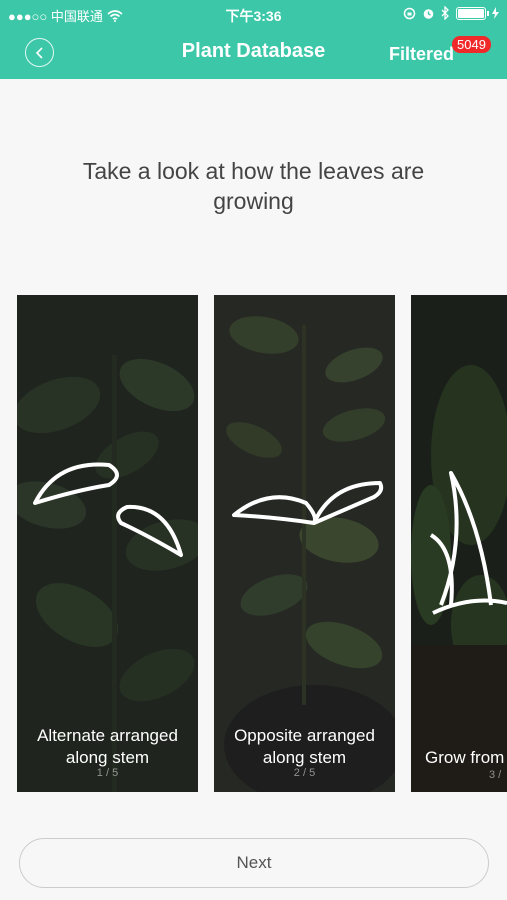 Image resolution: width=507 pixels, height=900 pixels. Describe the element at coordinates (107, 747) in the screenshot. I see `card-label: Alternate arranged along stem` at that location.